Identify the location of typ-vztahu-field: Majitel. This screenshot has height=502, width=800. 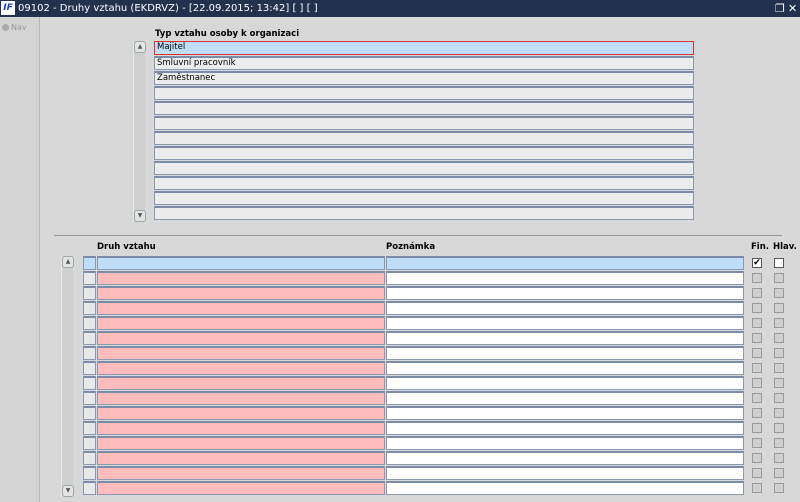
(424, 48).